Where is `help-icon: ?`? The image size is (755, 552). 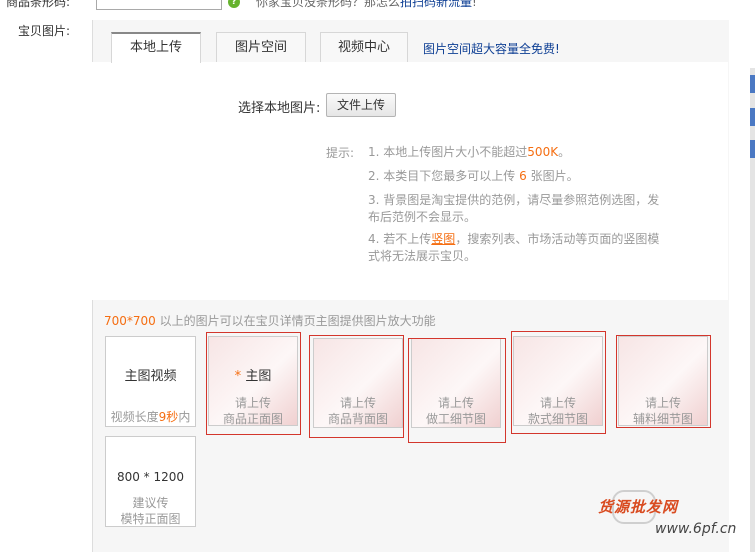
help-icon: ? is located at coordinates (234, 4).